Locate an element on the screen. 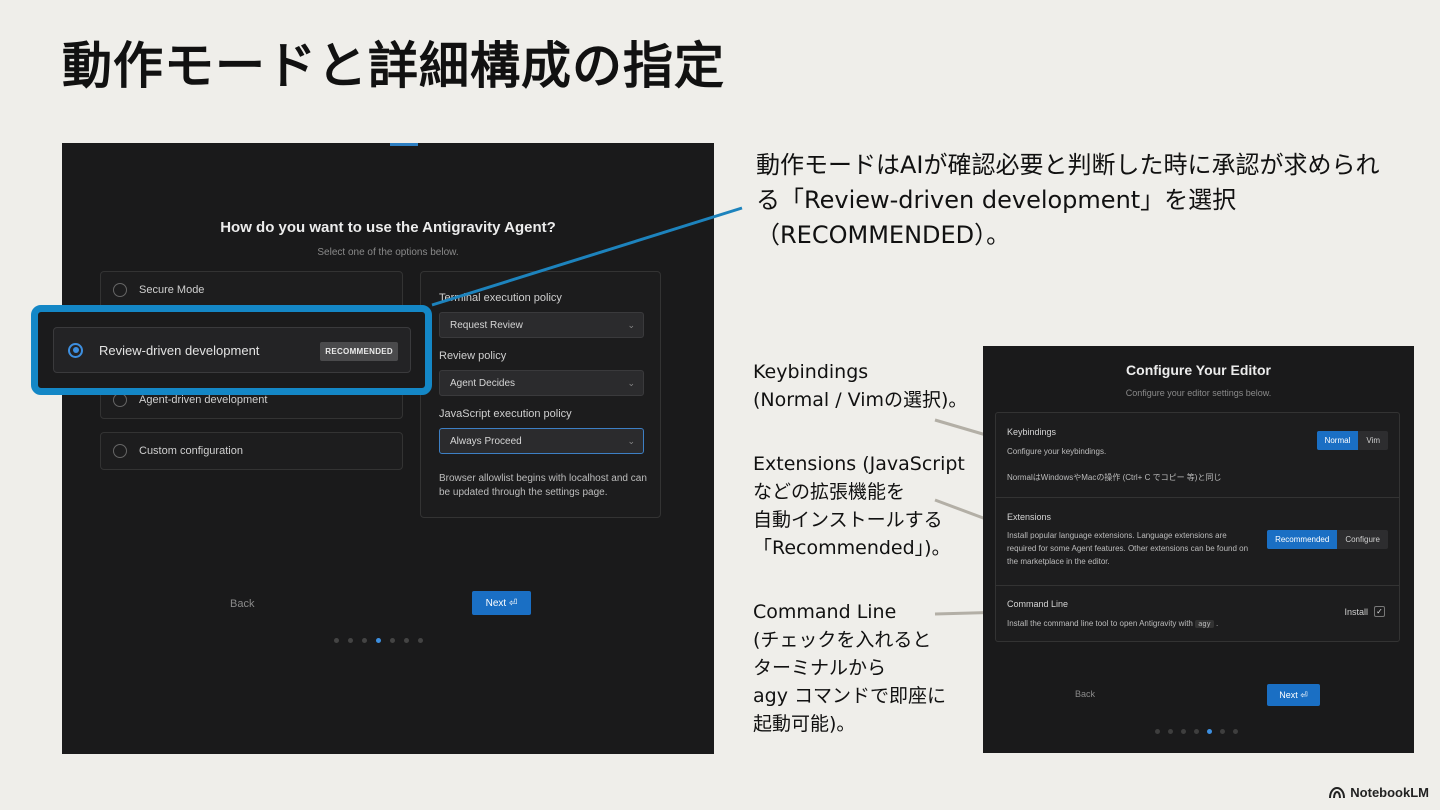 The image size is (1440, 810). extensions-toggle: Recommended Configure is located at coordinates (1327, 539).